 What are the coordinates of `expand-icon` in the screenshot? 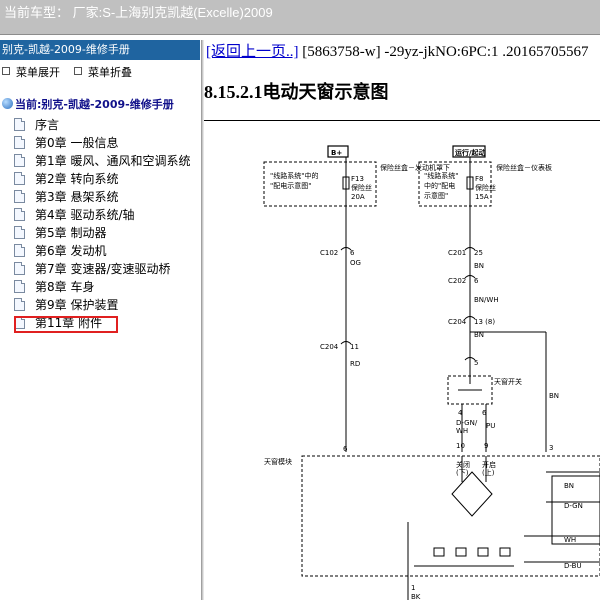 It's located at (6, 71).